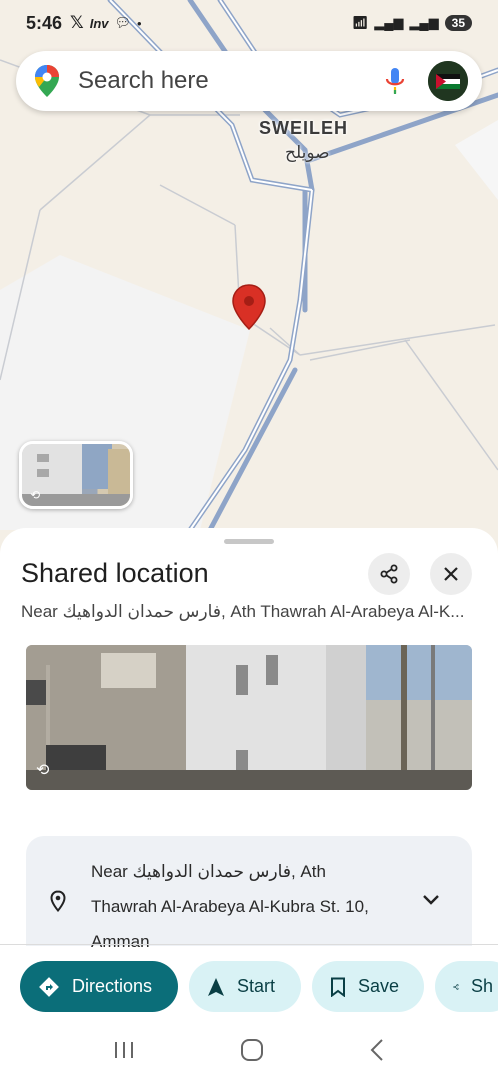  Describe the element at coordinates (395, 81) in the screenshot. I see `microphone-icon` at that location.